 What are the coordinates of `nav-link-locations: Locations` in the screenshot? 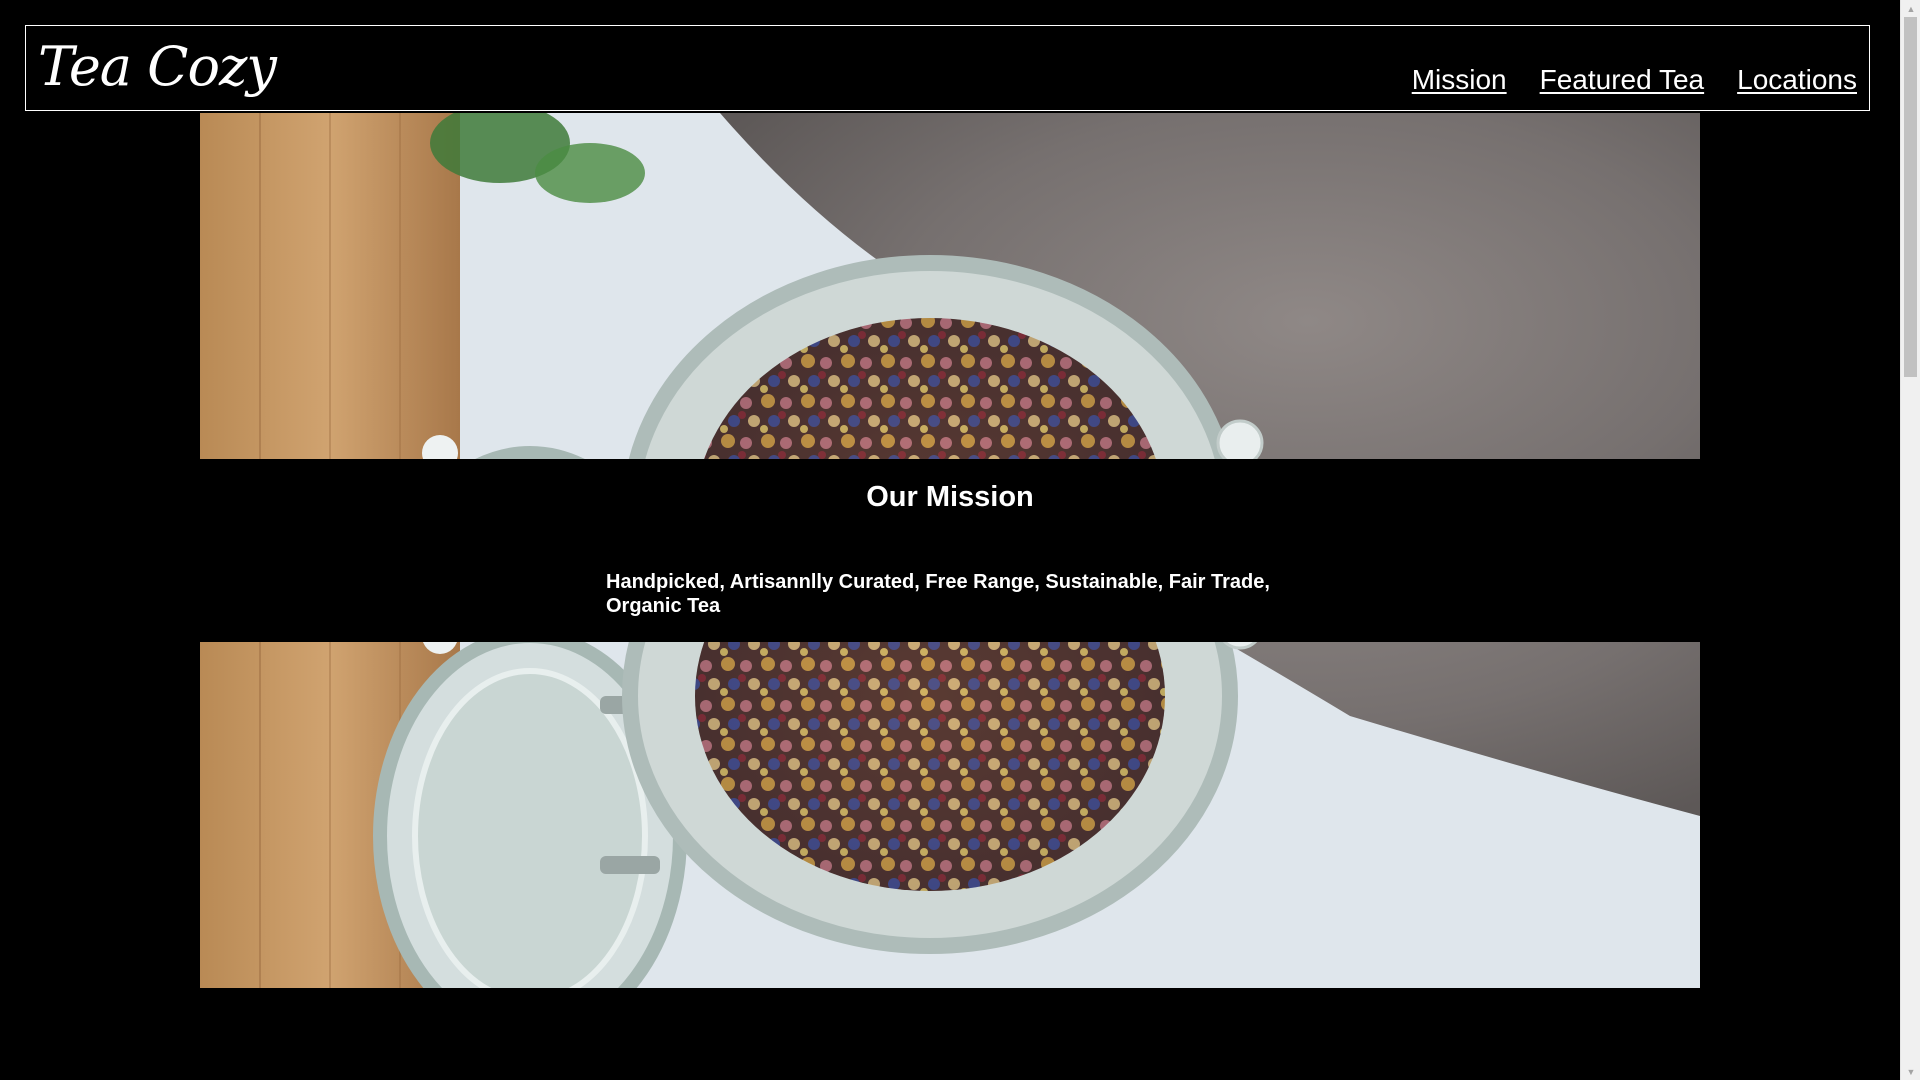 It's located at (1797, 80).